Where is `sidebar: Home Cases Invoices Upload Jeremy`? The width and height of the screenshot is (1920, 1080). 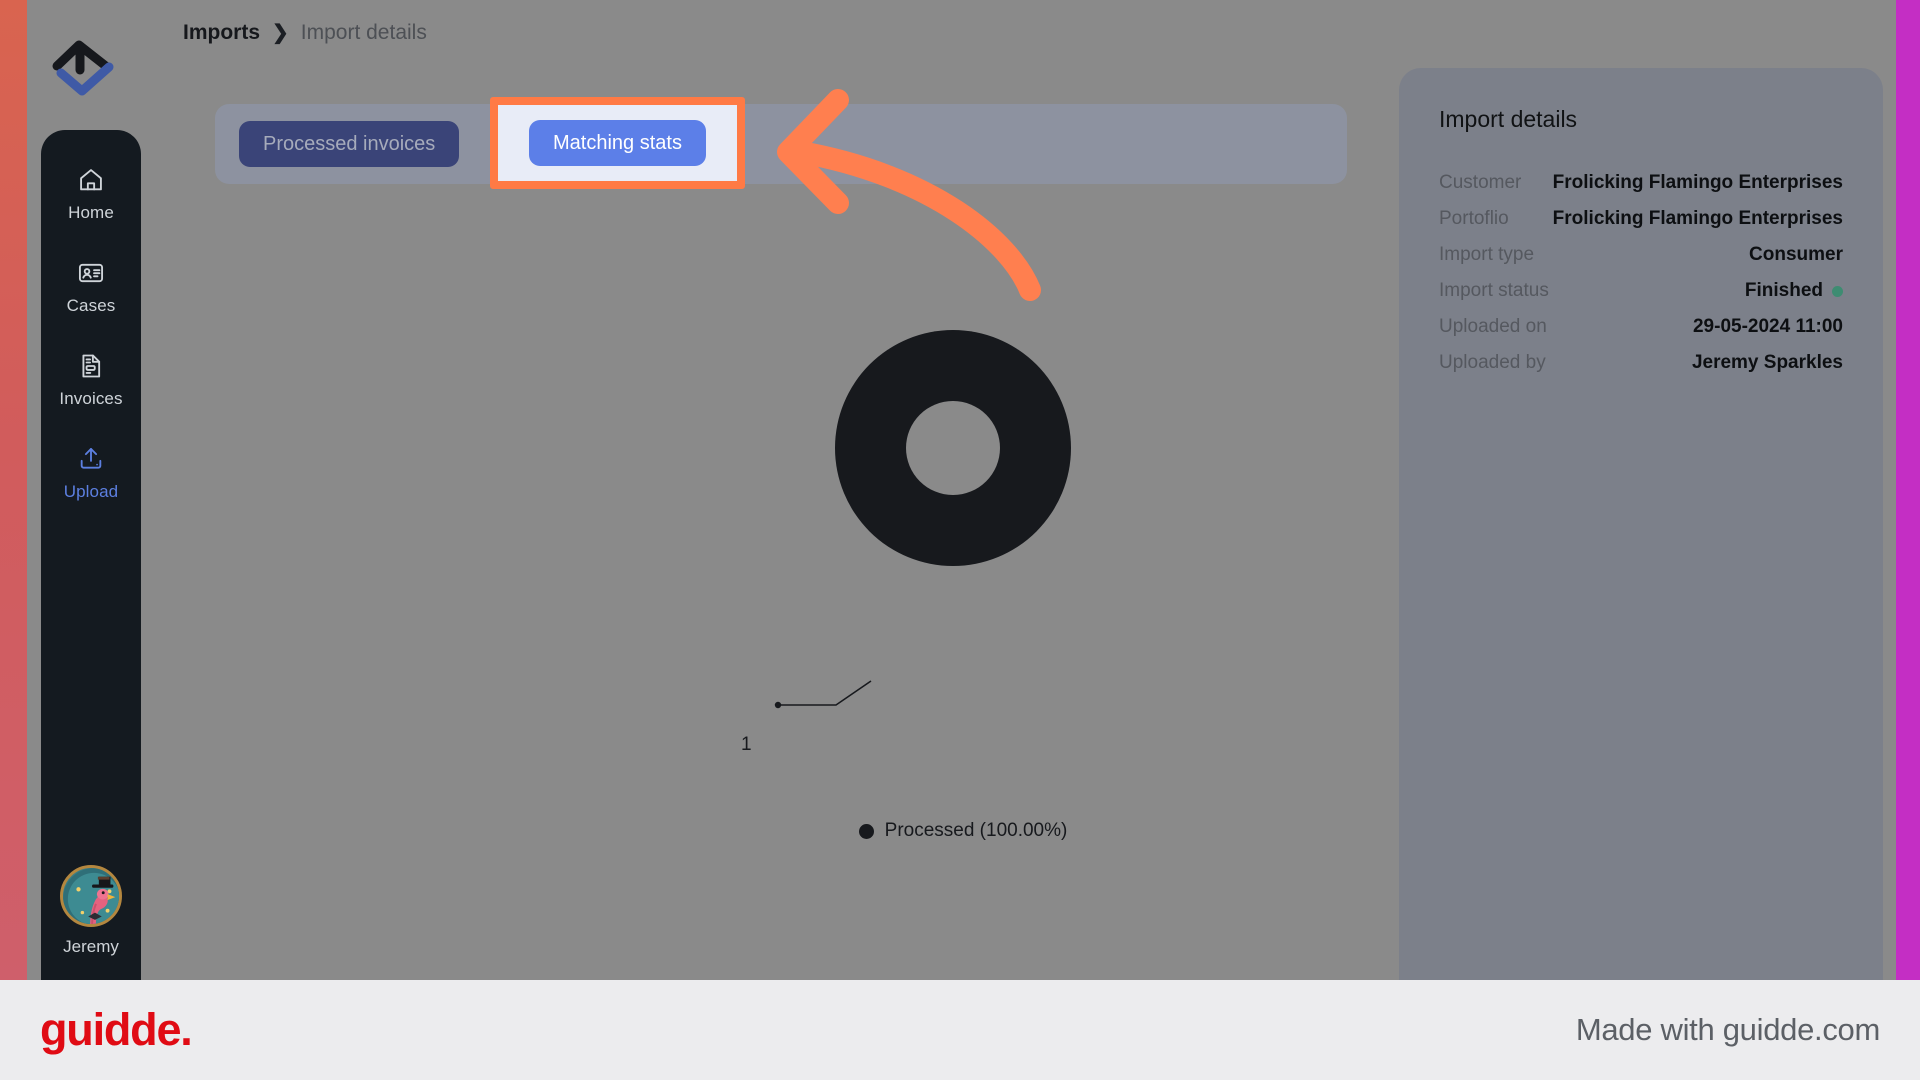
sidebar: Home Cases Invoices Upload Jeremy is located at coordinates (84, 490).